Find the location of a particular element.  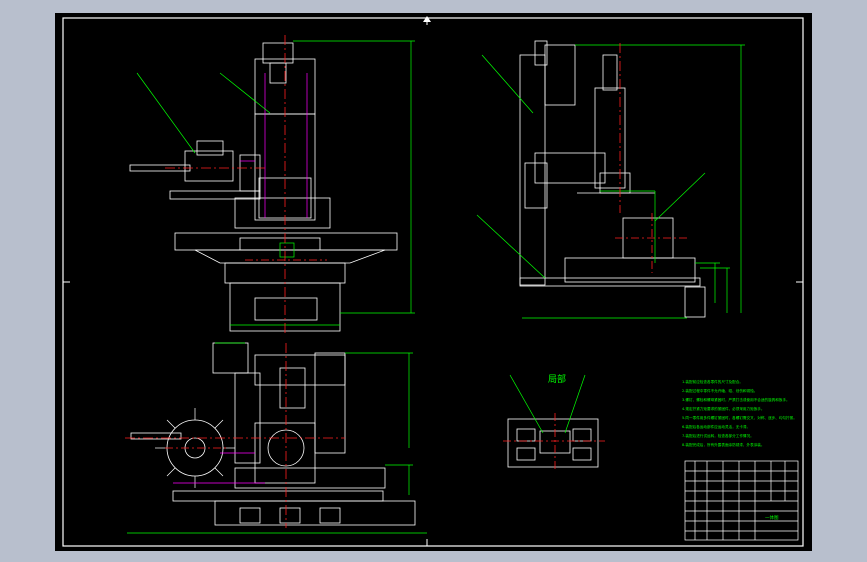

note-line: 1.装配前应检查各零件的尺寸及配合。 is located at coordinates (712, 381).